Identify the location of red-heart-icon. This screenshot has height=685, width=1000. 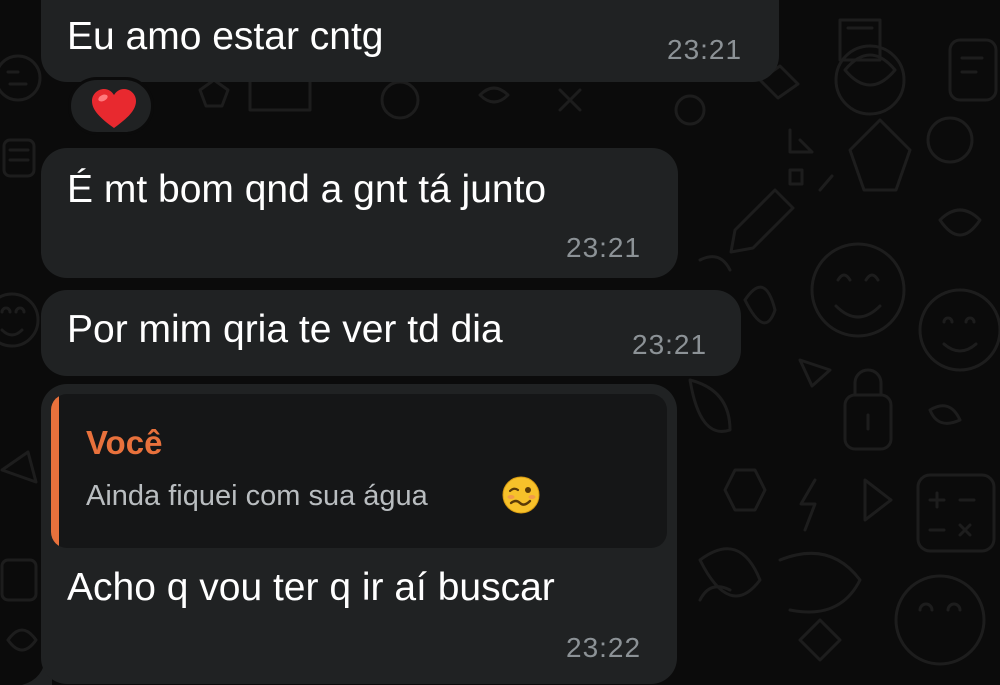
(114, 108).